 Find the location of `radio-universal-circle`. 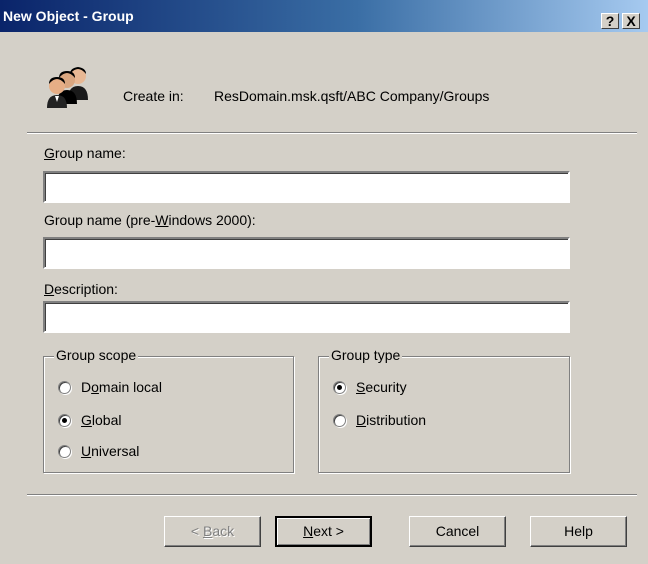

radio-universal-circle is located at coordinates (64, 451).